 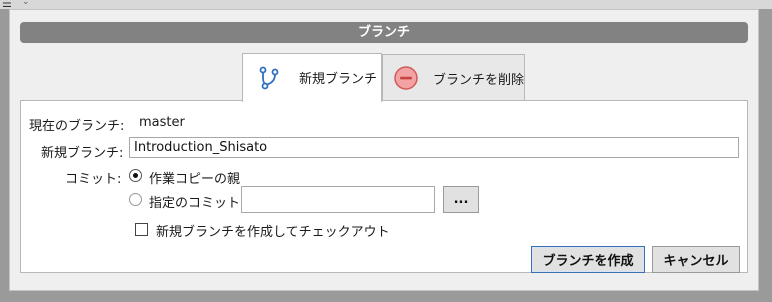 I want to click on radio-working-copy-label: 作業コピーの親, so click(x=194, y=177).